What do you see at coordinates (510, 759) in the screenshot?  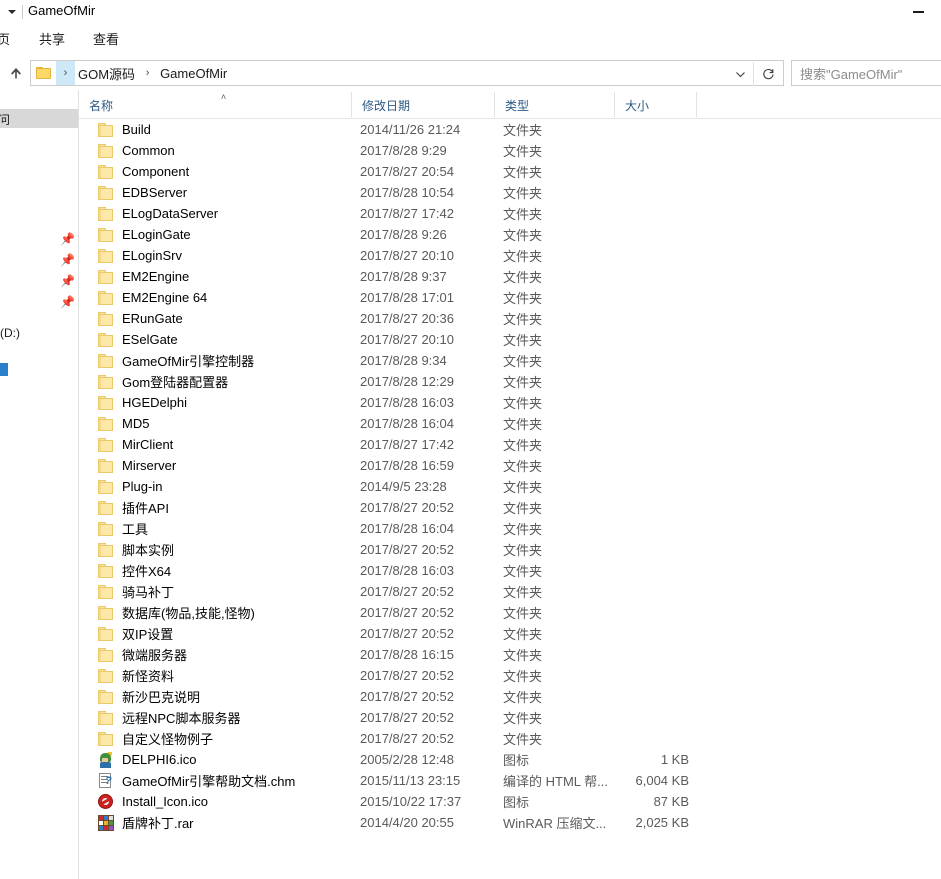 I see `file-row: DELPHI6.ico 2005/2/28 12:48 图标 1 KB` at bounding box center [510, 759].